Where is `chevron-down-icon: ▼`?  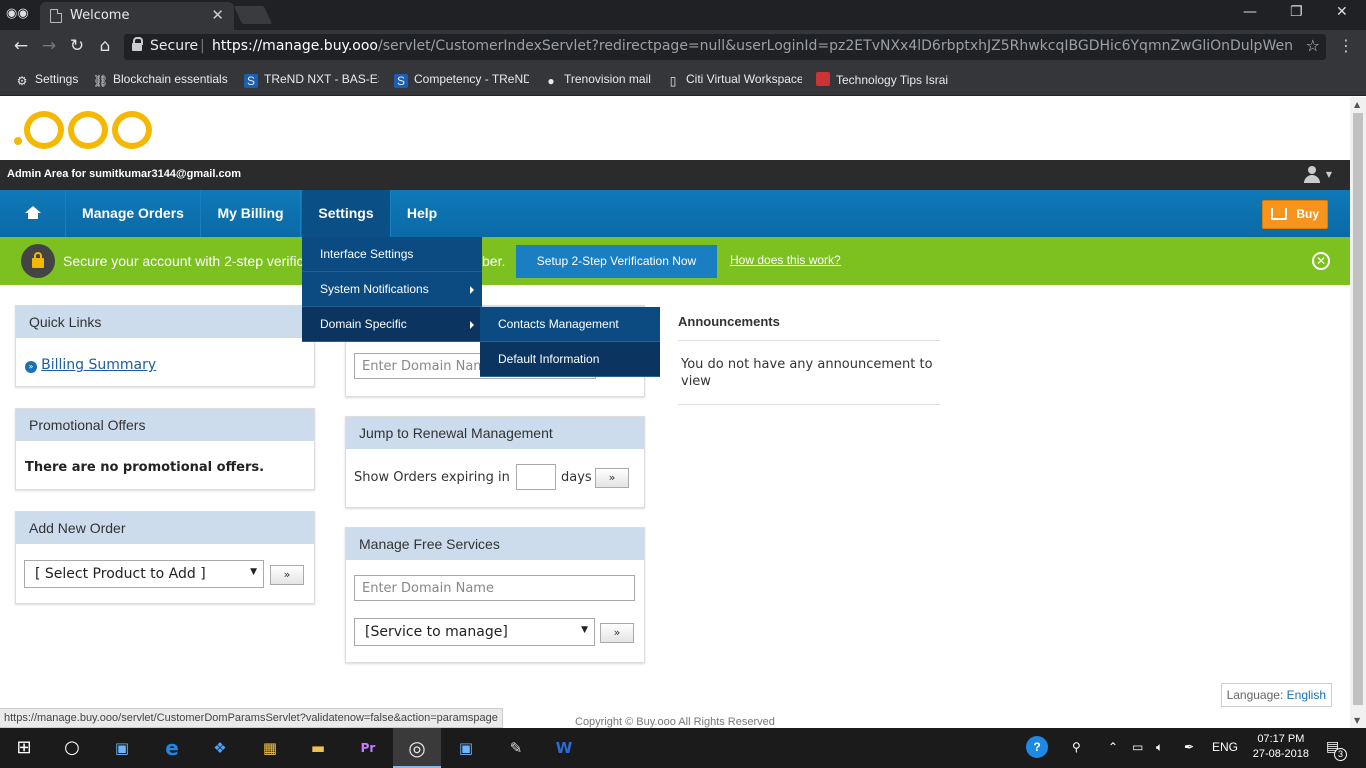 chevron-down-icon: ▼ is located at coordinates (1329, 174).